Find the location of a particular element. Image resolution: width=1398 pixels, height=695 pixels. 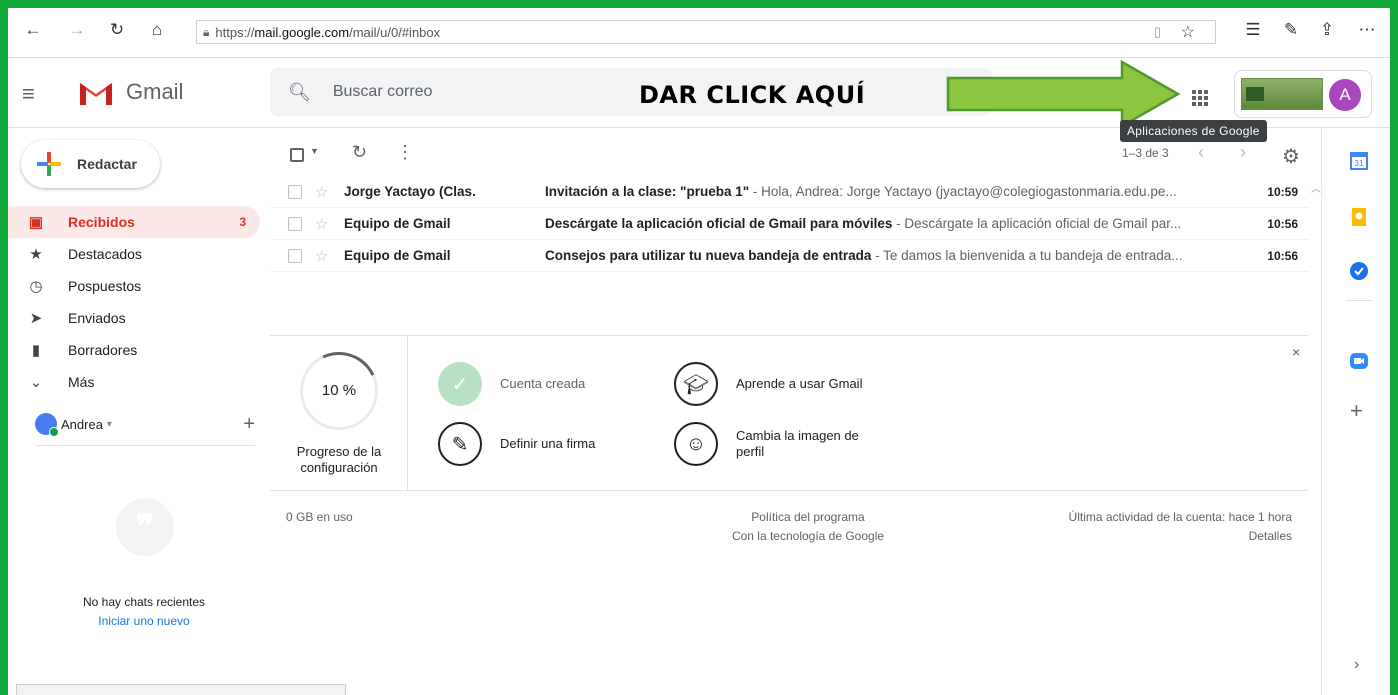

scroll-up-icon: ︿ is located at coordinates (1316, 187).